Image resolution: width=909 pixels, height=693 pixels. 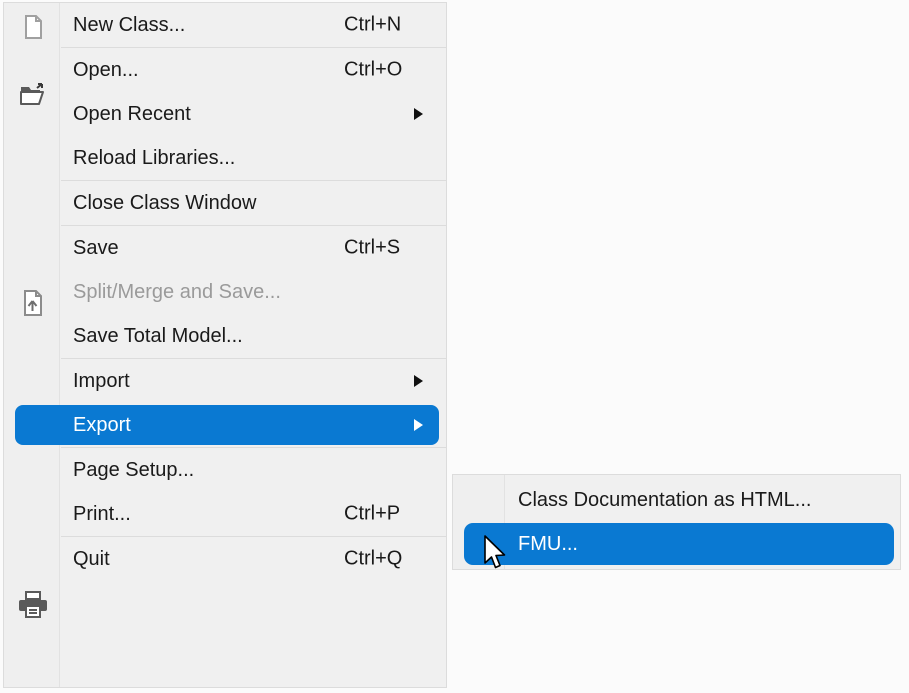 What do you see at coordinates (33, 303) in the screenshot?
I see `save-document-icon` at bounding box center [33, 303].